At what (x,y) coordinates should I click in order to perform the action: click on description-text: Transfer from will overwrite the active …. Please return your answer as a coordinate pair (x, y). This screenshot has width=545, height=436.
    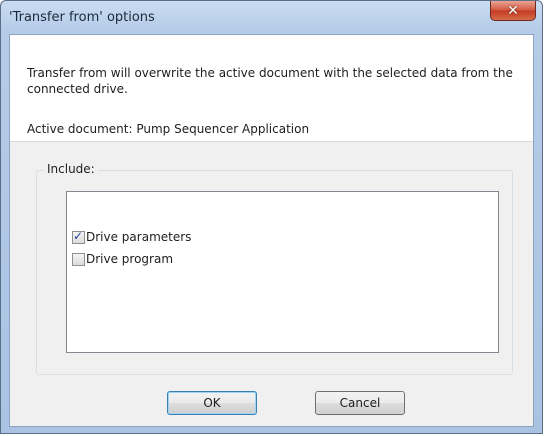
    Looking at the image, I should click on (270, 81).